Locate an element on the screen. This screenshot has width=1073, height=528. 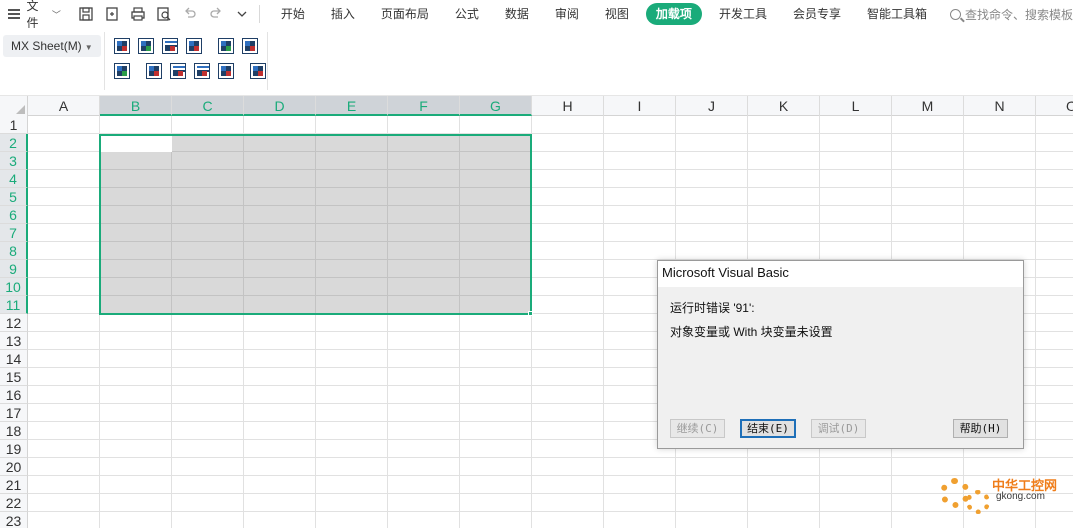
addin-chart-icon is located at coordinates (194, 46).